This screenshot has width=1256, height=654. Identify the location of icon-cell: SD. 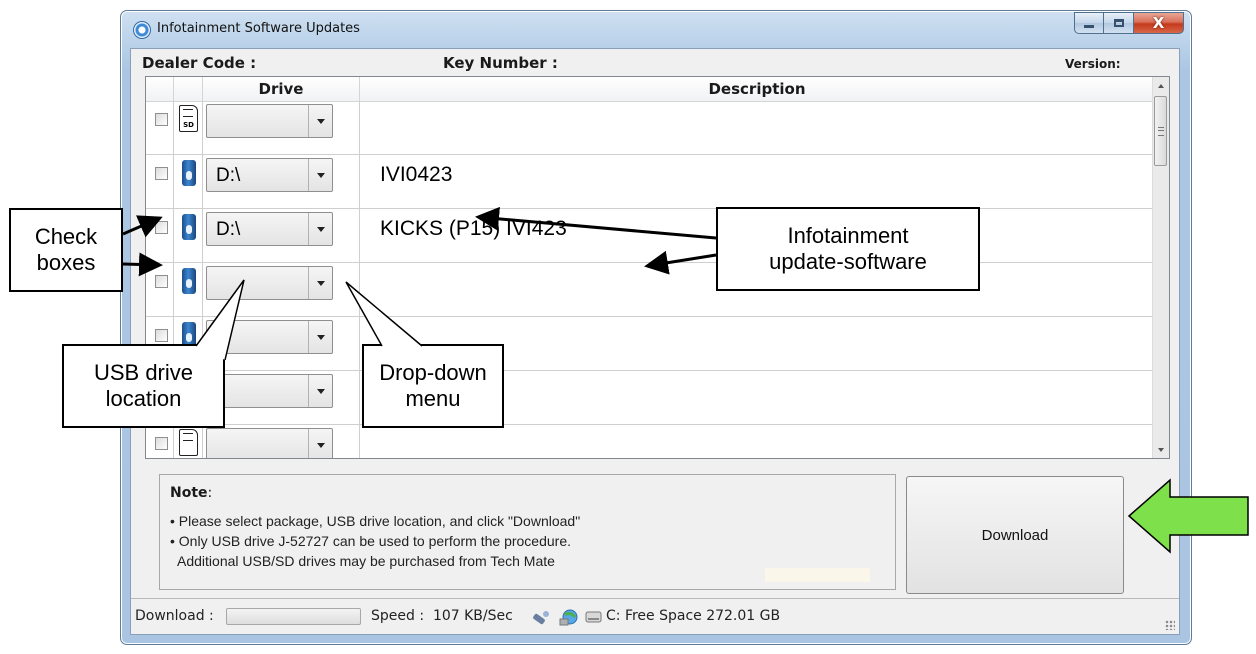
(188, 127).